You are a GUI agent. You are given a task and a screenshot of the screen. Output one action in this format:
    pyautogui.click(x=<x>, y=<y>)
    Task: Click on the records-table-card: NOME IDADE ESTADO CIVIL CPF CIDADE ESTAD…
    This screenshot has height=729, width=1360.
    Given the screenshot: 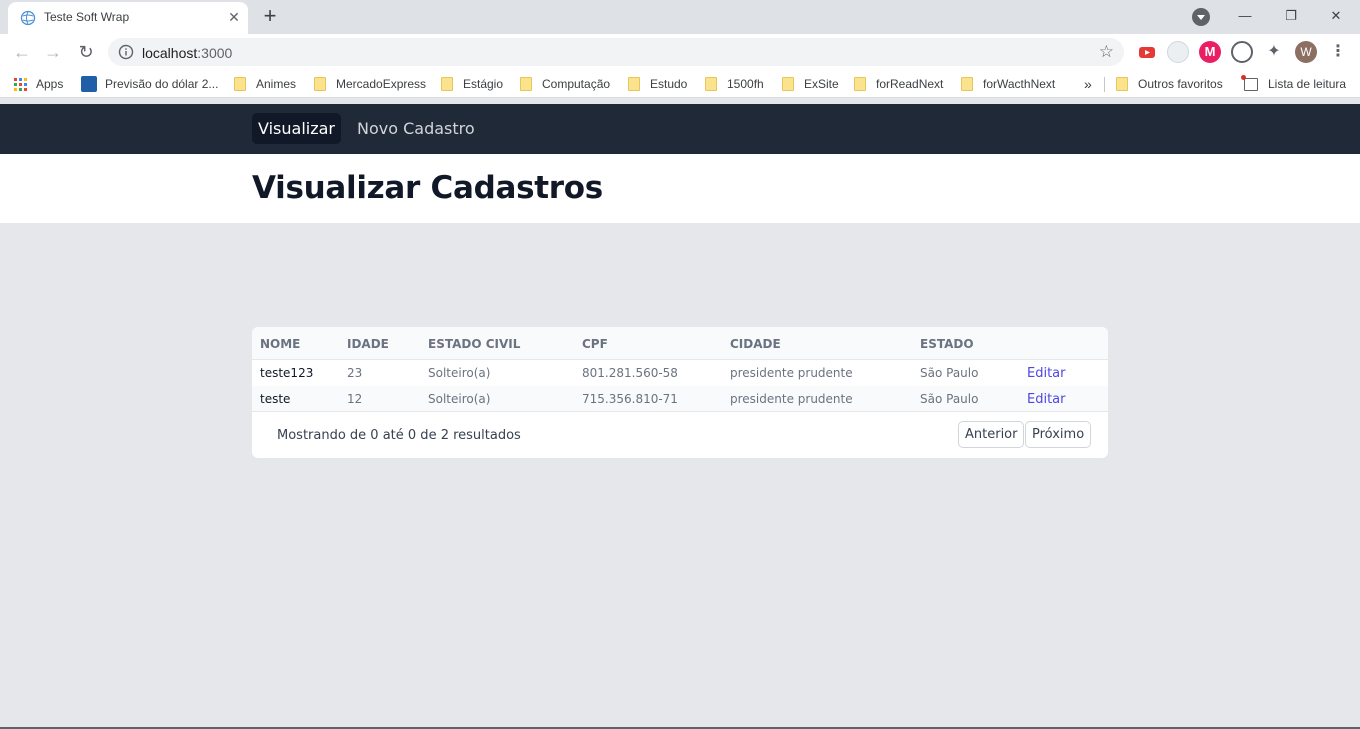 What is the action you would take?
    pyautogui.click(x=680, y=392)
    